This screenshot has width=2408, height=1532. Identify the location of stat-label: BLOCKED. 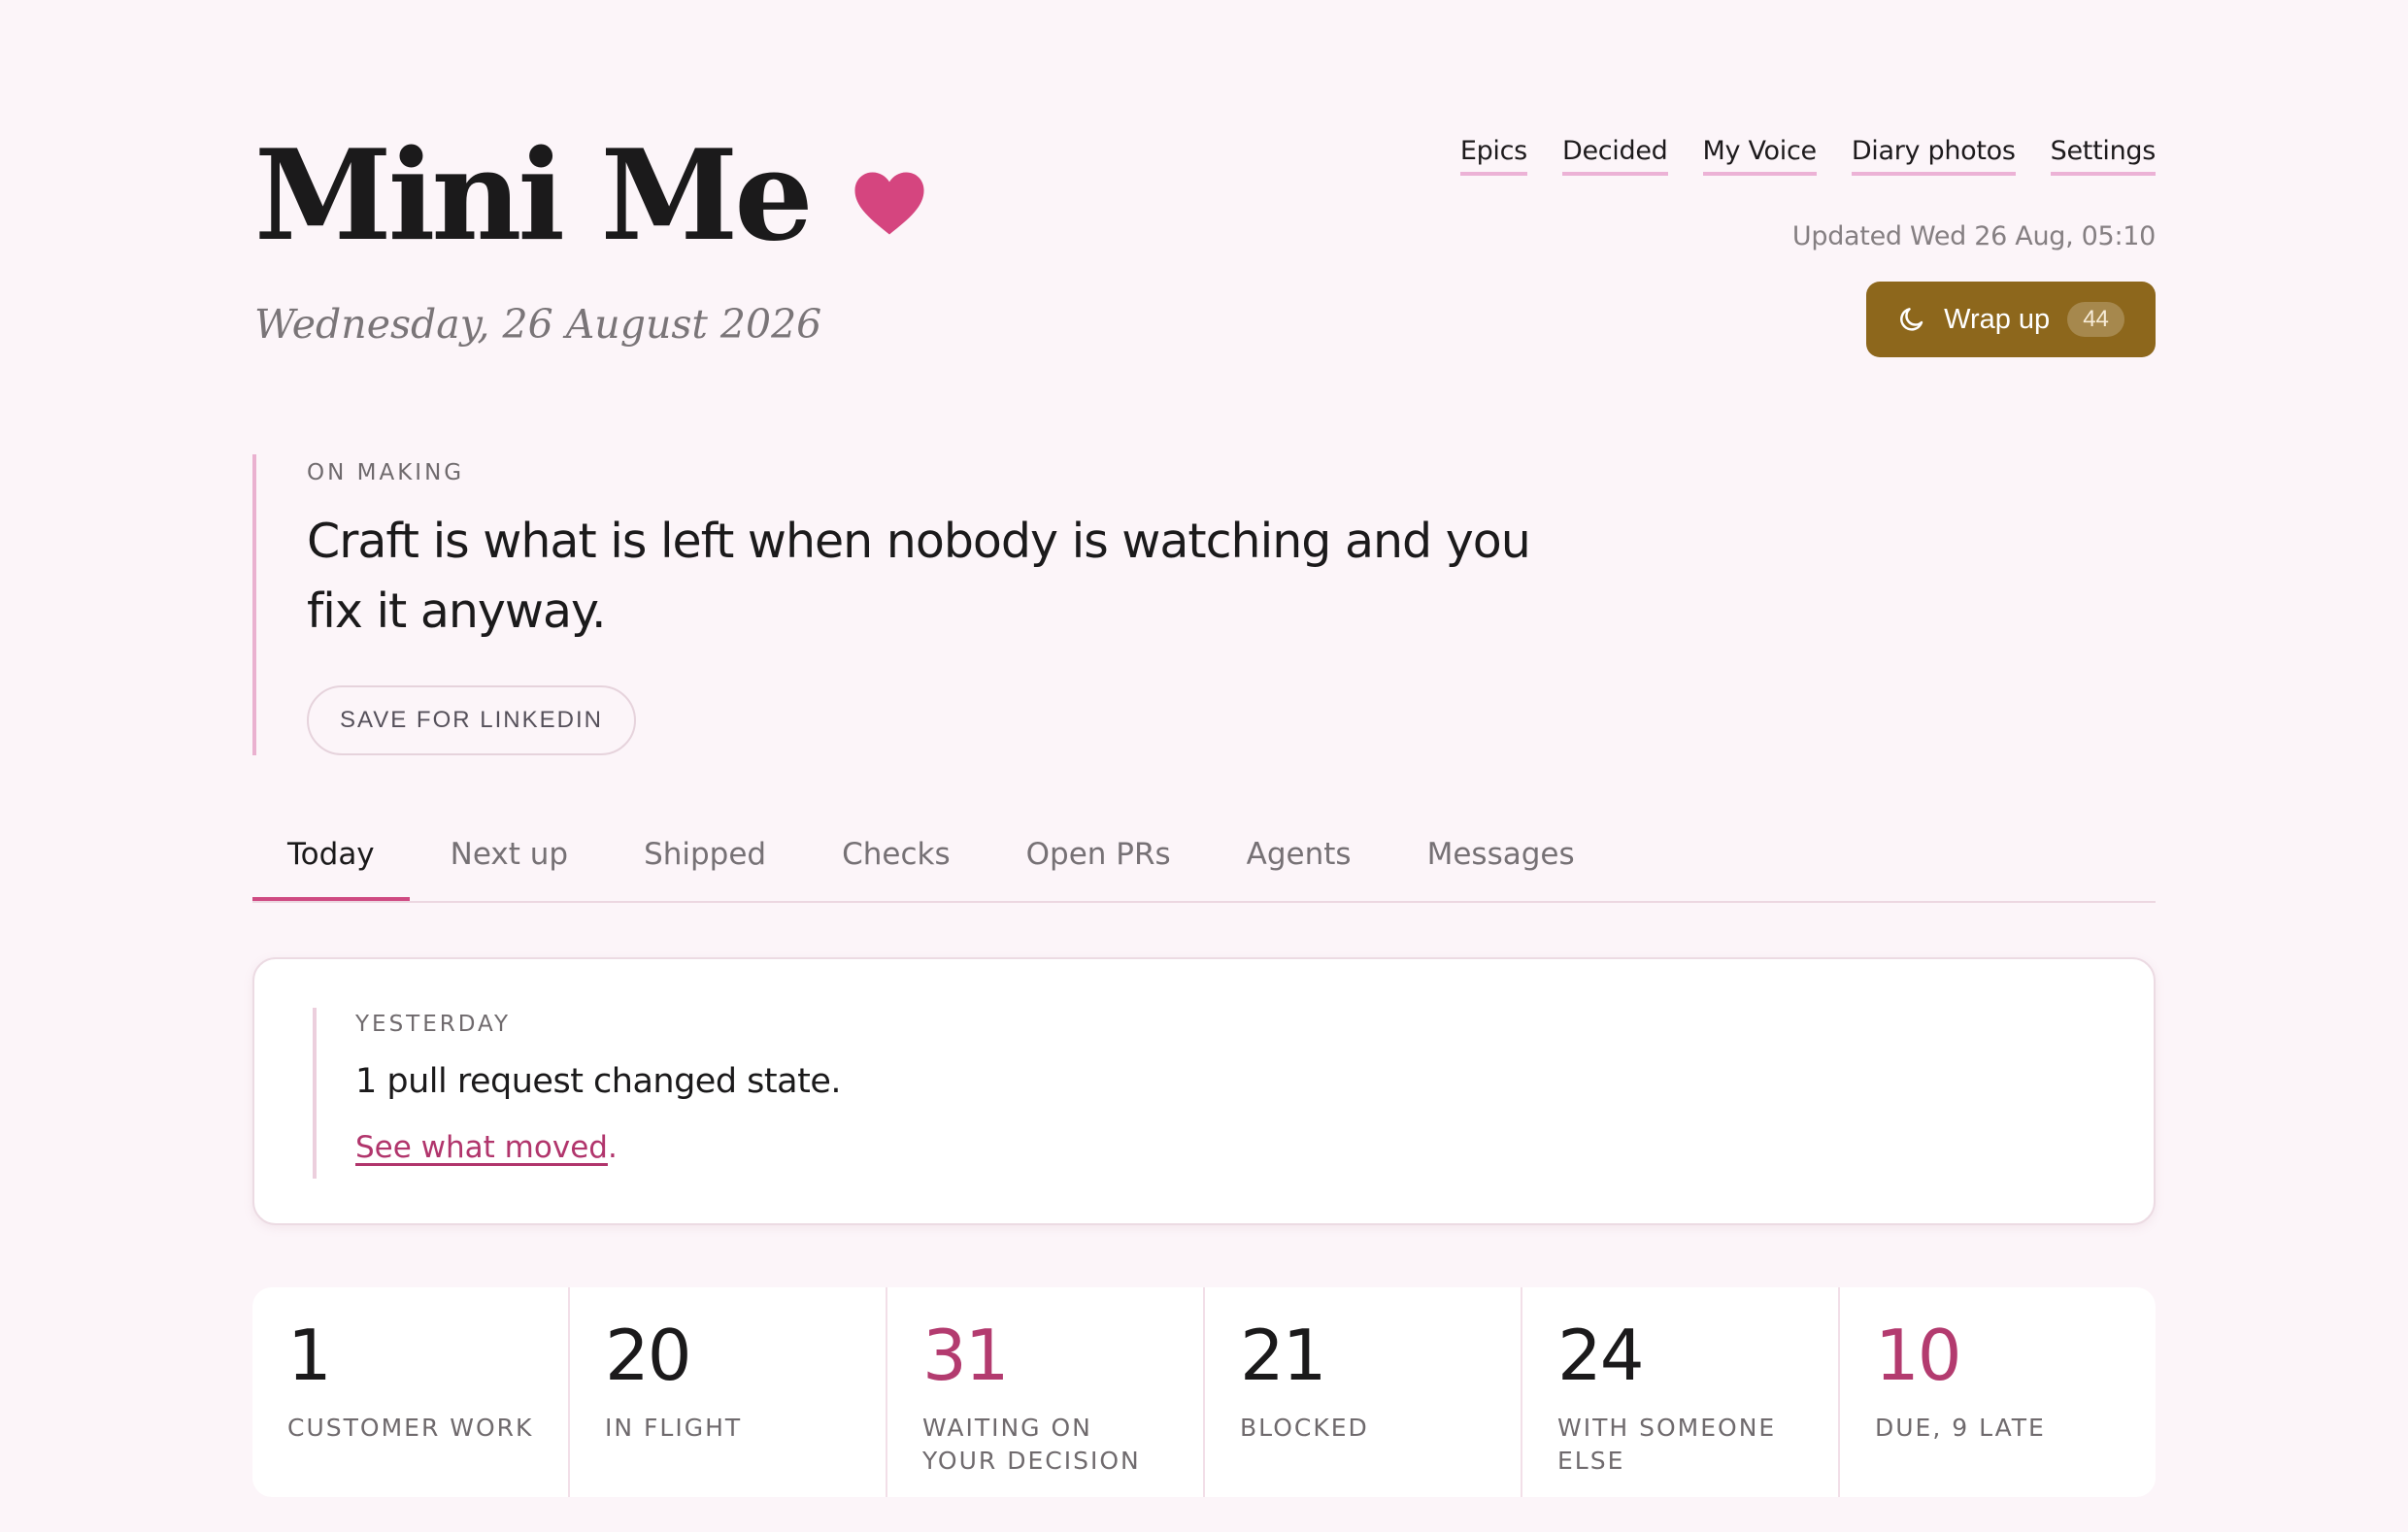
(1304, 1428).